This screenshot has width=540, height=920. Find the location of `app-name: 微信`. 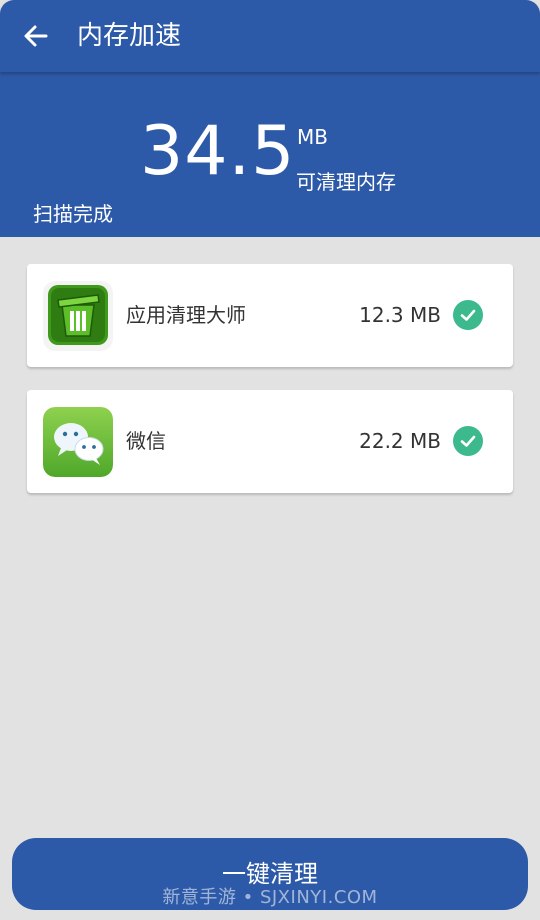

app-name: 微信 is located at coordinates (146, 441).